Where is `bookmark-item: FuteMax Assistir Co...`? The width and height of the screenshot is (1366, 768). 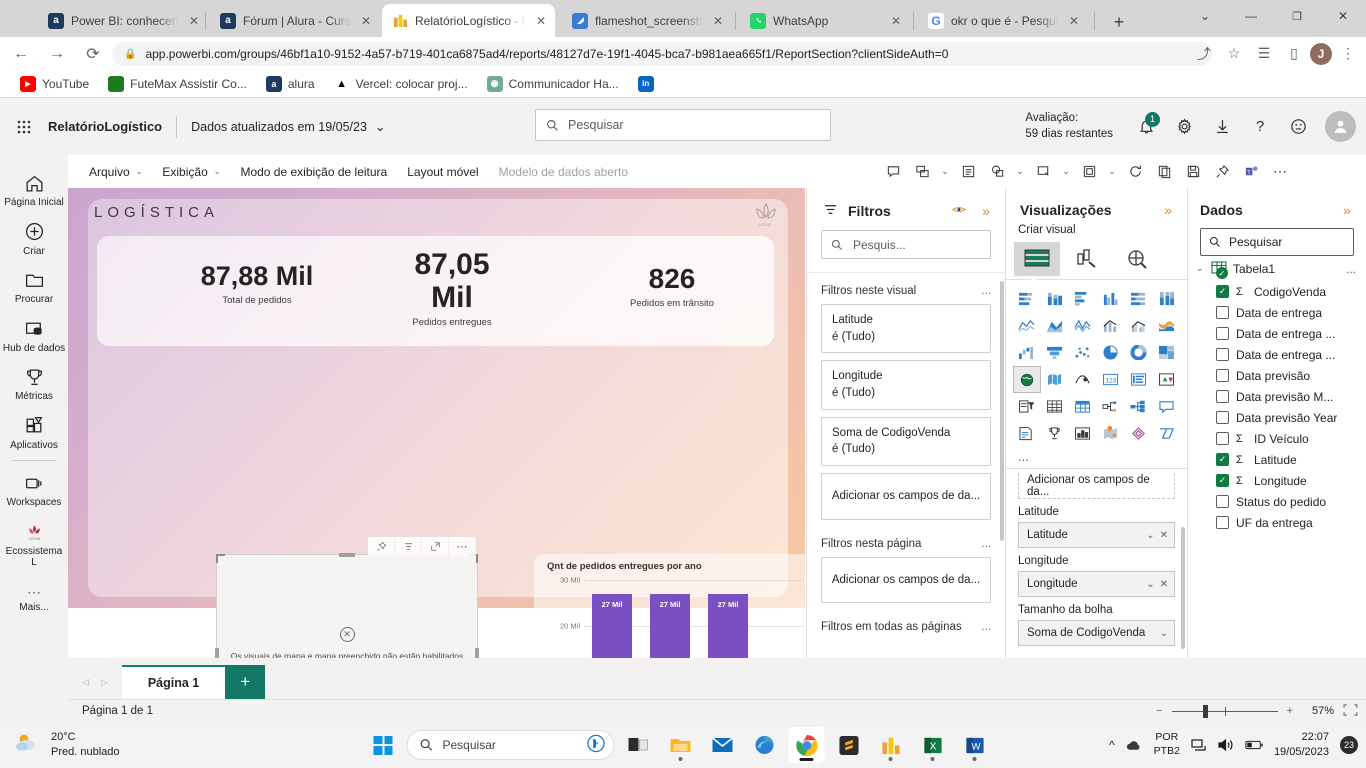 bookmark-item: FuteMax Assistir Co... is located at coordinates (177, 84).